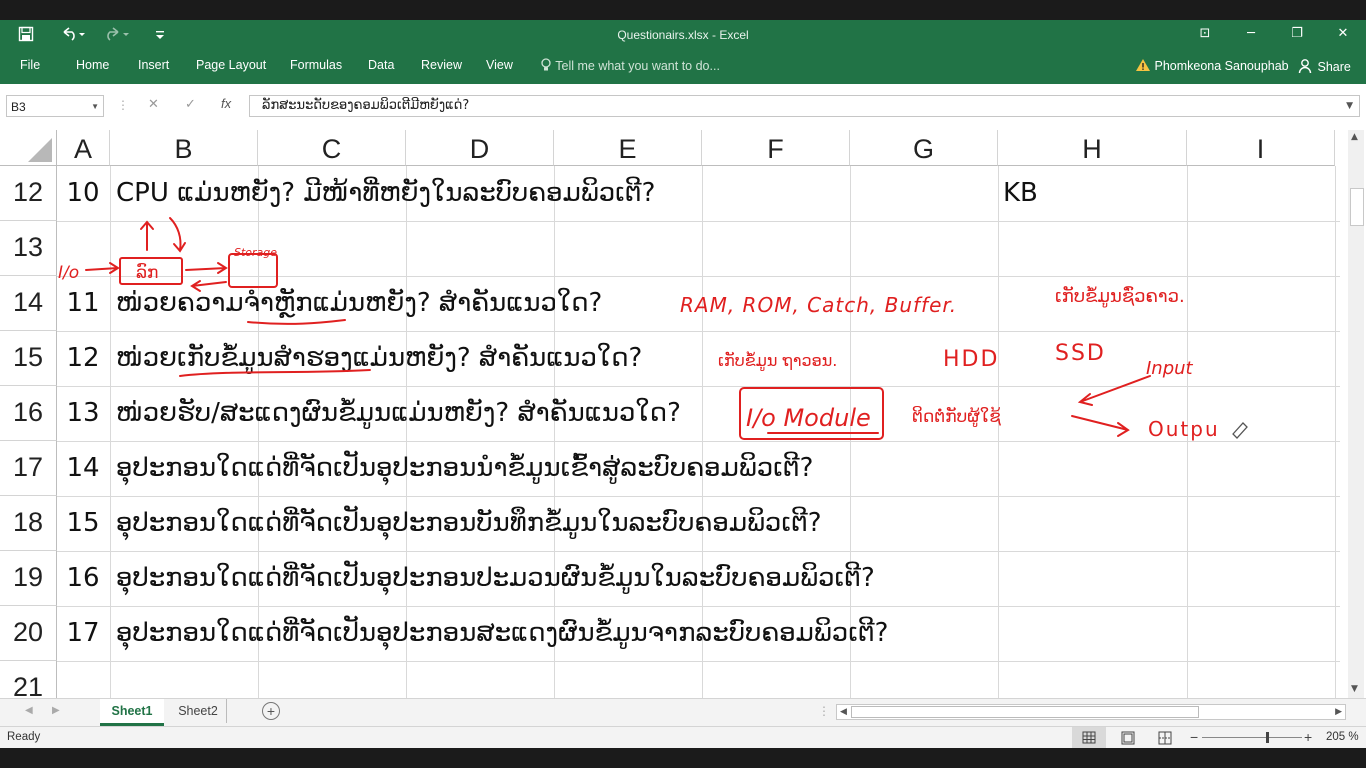  What do you see at coordinates (1221, 66) in the screenshot?
I see `user-name: Phomkeona Sanouphab` at bounding box center [1221, 66].